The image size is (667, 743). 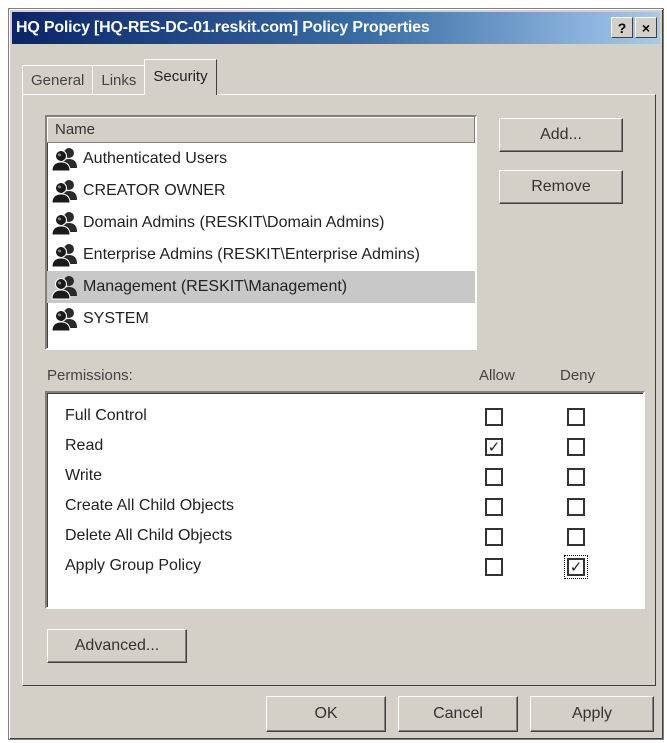 What do you see at coordinates (149, 505) in the screenshot?
I see `permission-name: Create All Child Objects` at bounding box center [149, 505].